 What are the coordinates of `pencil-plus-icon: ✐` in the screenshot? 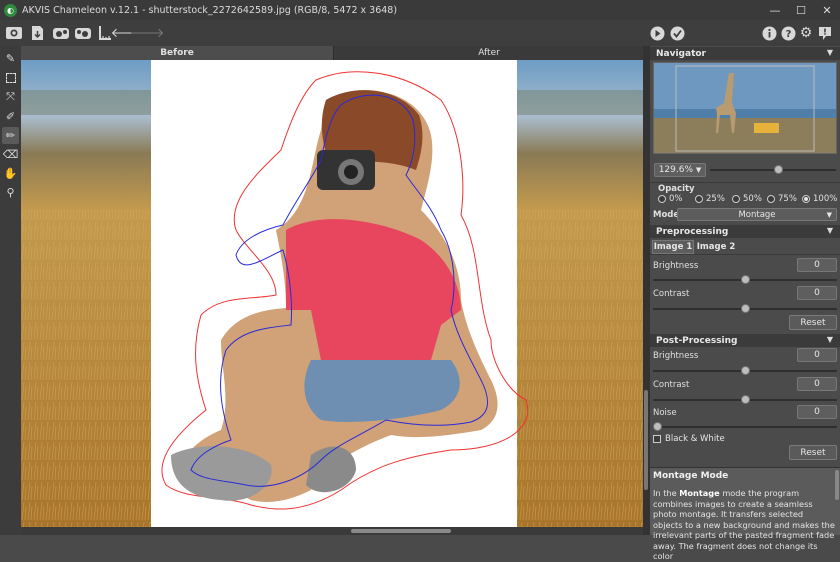 It's located at (10, 116).